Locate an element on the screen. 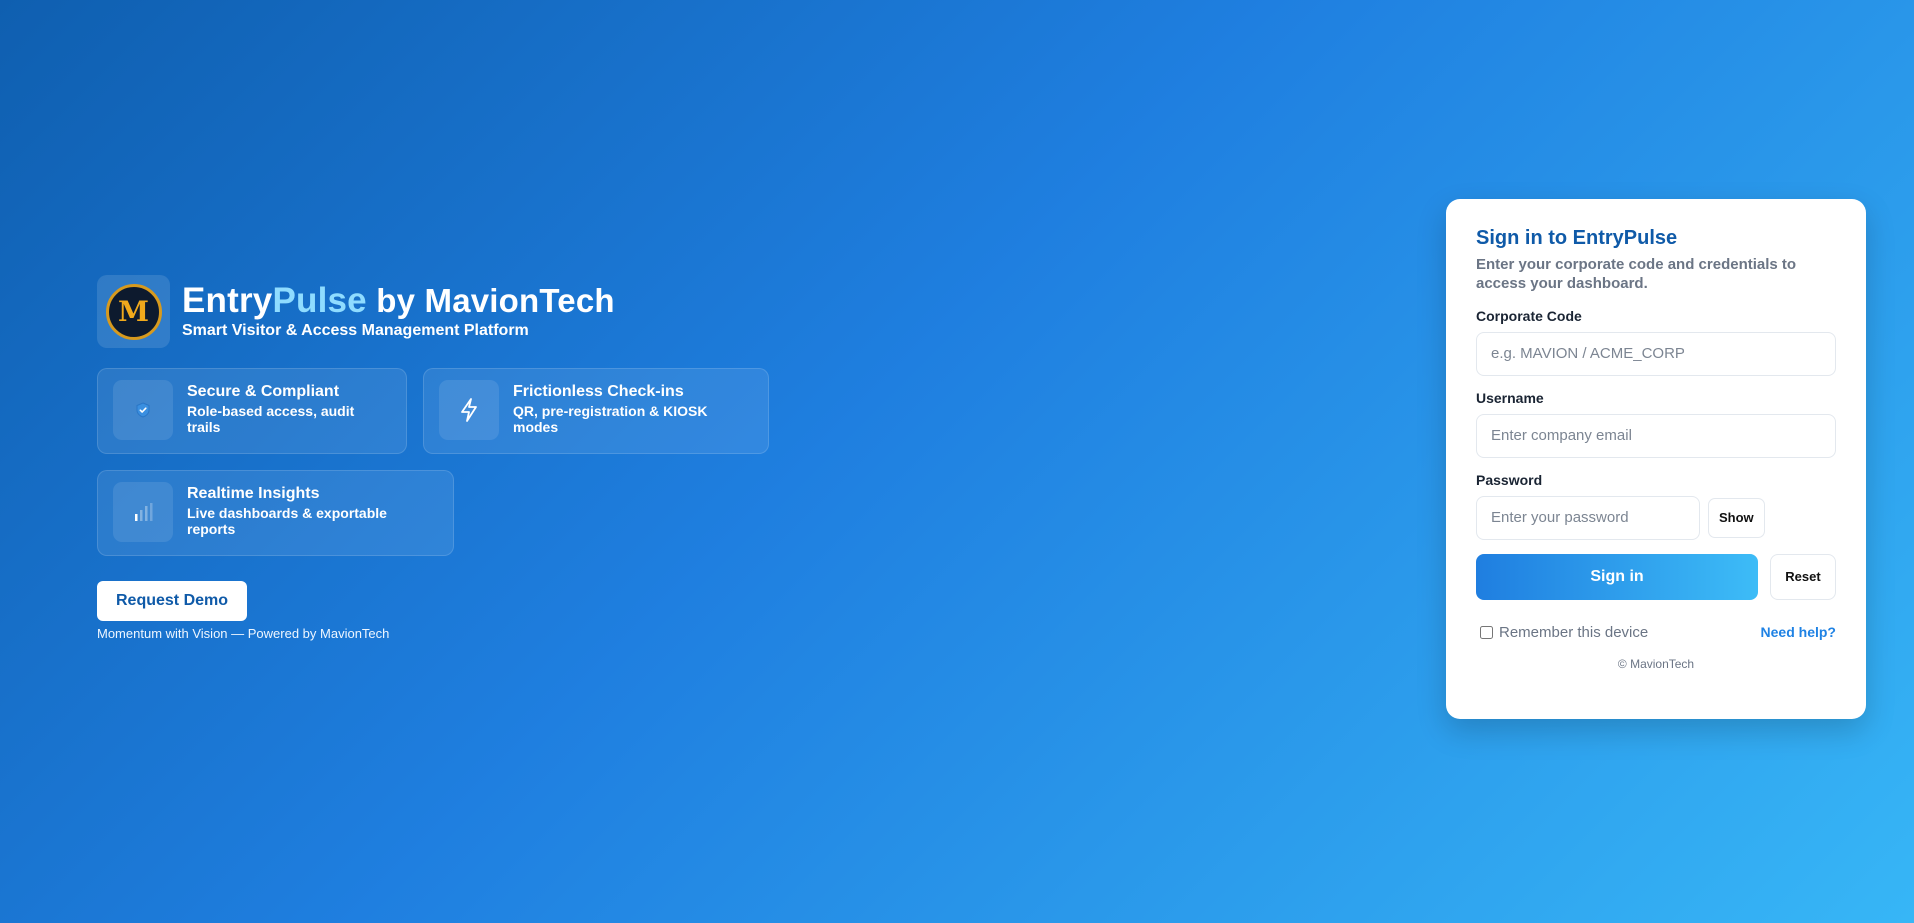  mavion-logo-icon: M is located at coordinates (133, 311).